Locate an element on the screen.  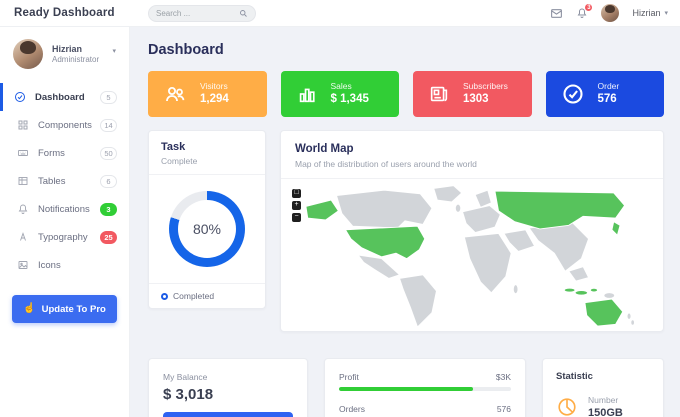
check-circle-icon is located at coordinates (573, 94).